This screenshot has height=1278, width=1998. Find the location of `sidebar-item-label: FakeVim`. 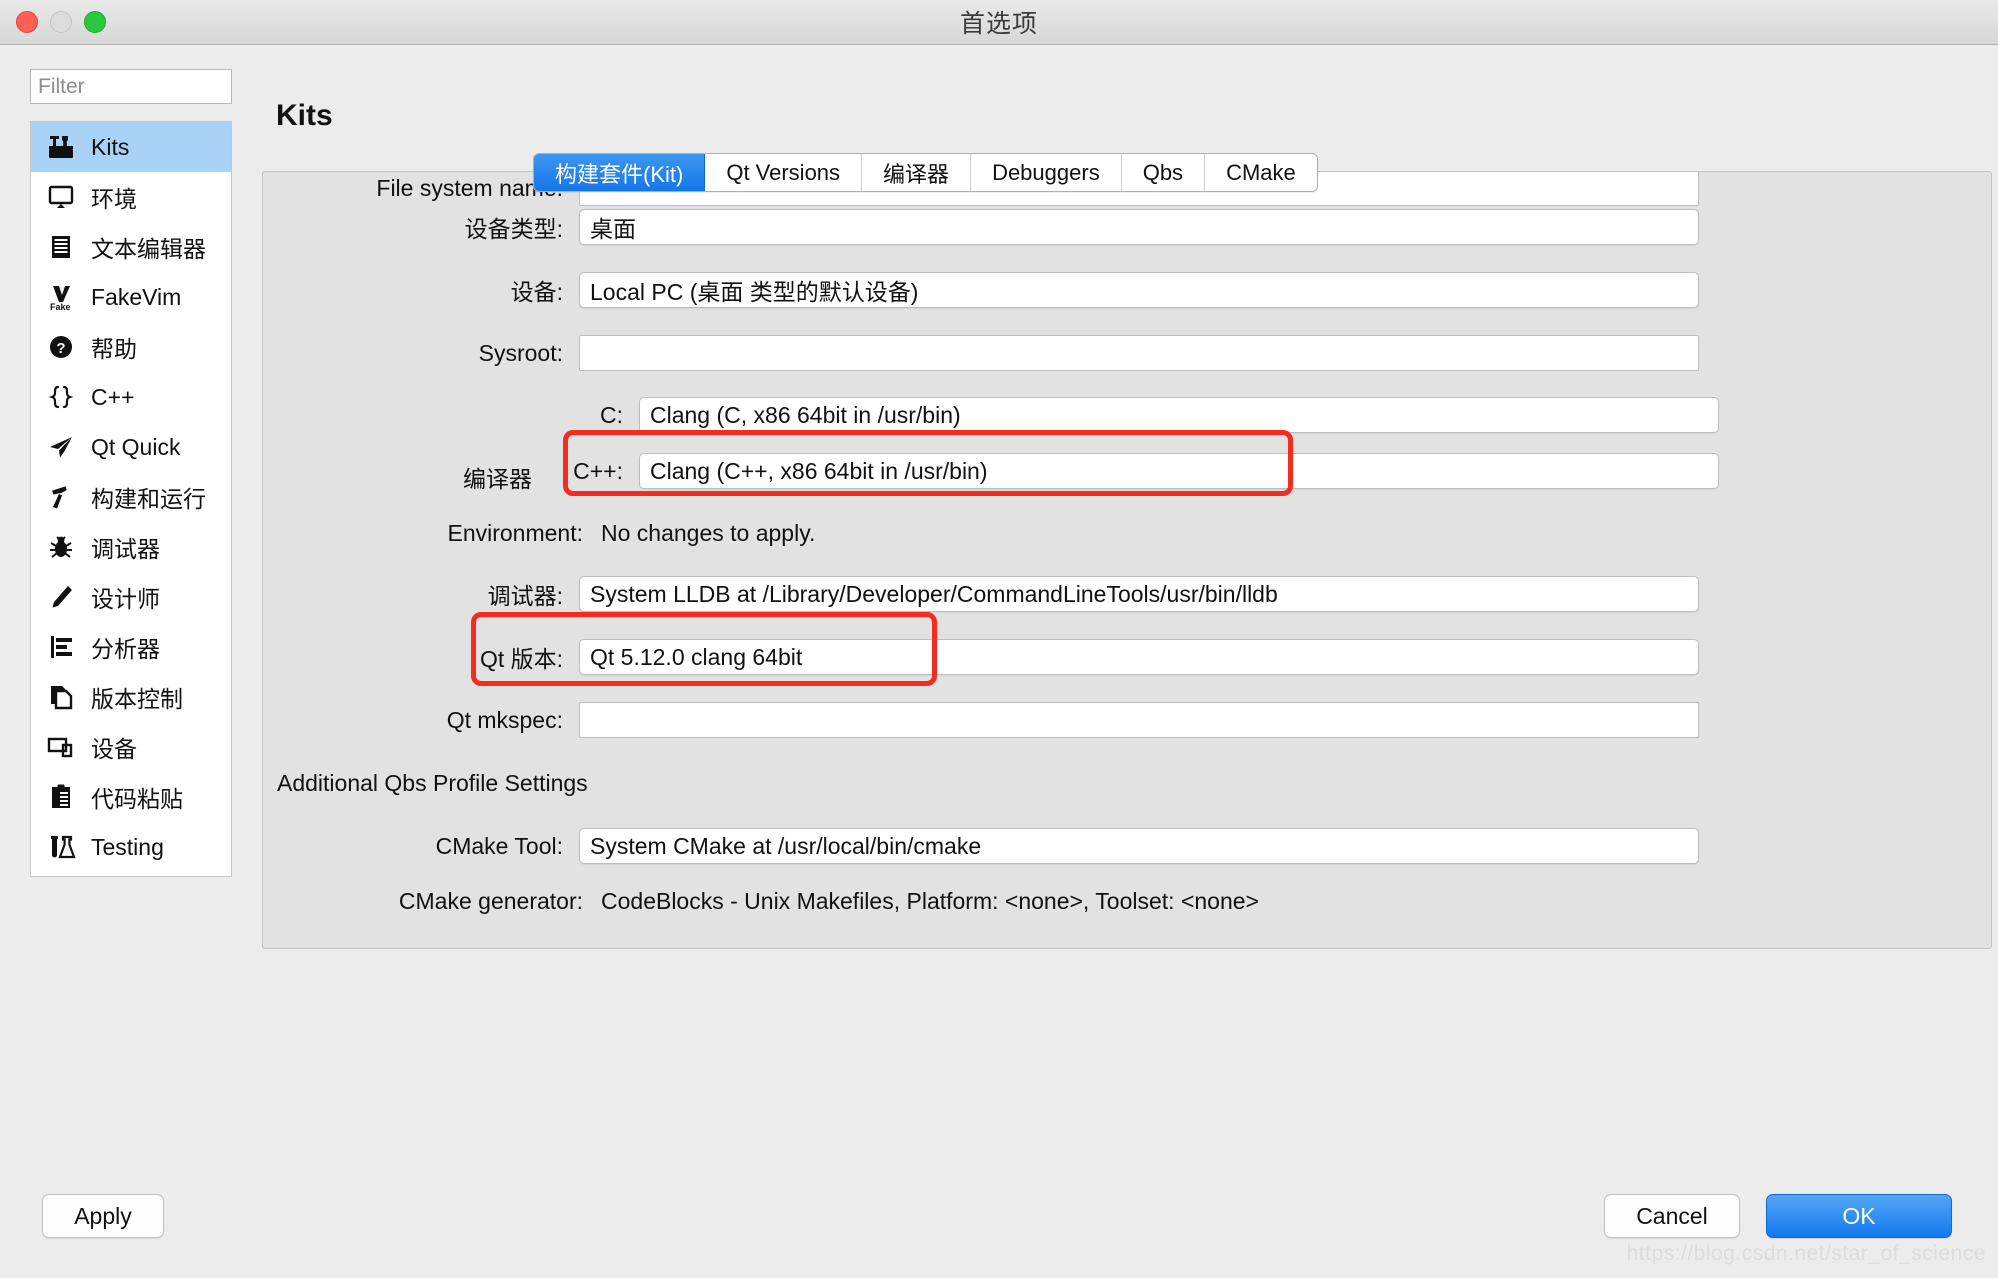

sidebar-item-label: FakeVim is located at coordinates (136, 296).